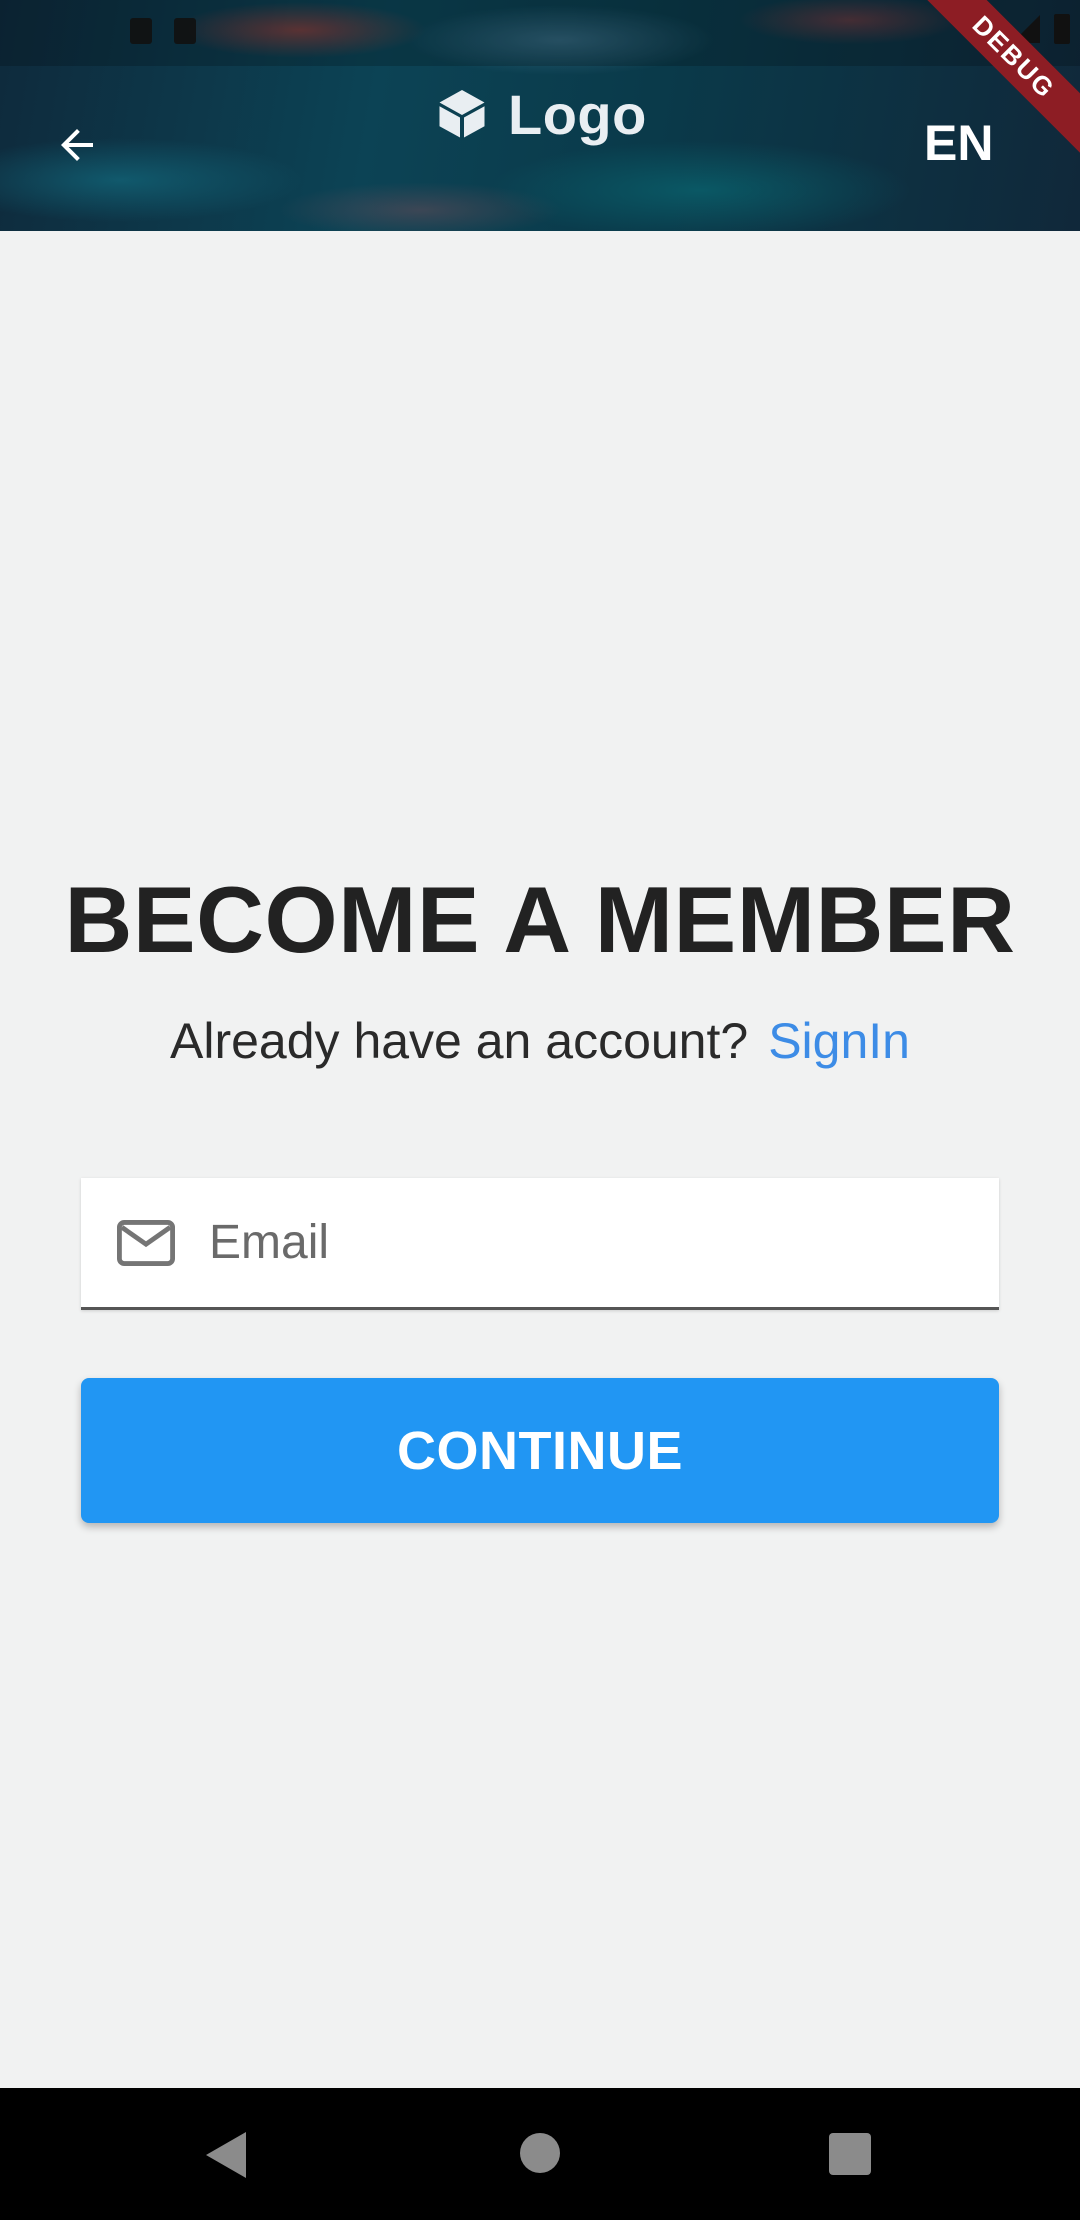  I want to click on status-bar, so click(540, 33).